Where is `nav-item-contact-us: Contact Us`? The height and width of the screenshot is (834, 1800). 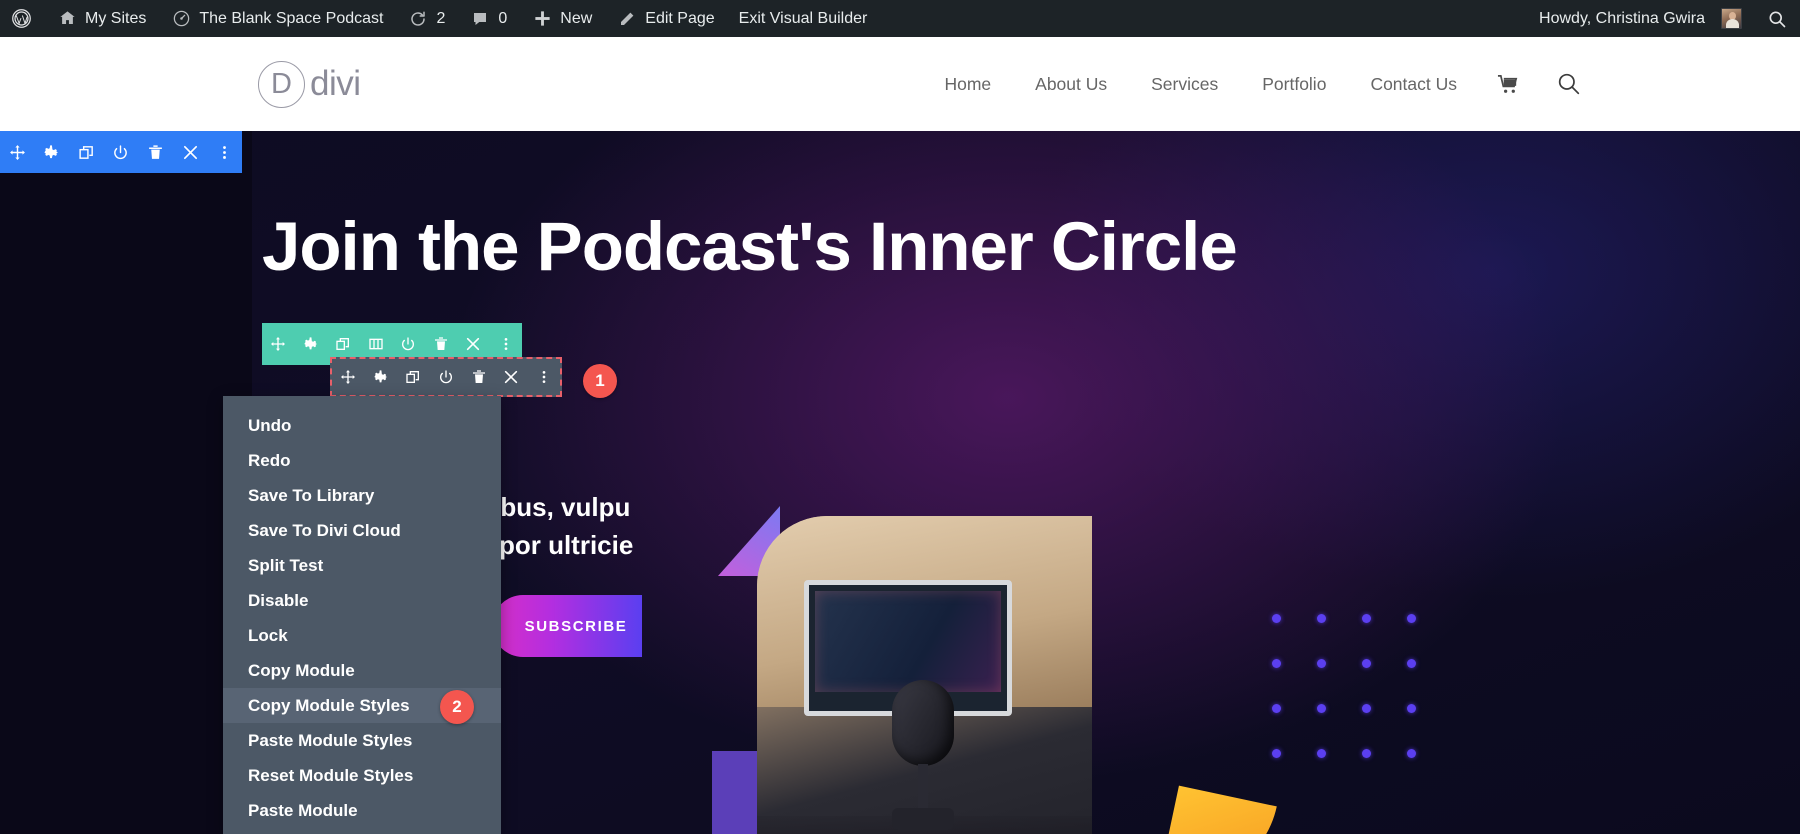
nav-item-contact-us: Contact Us is located at coordinates (1413, 84).